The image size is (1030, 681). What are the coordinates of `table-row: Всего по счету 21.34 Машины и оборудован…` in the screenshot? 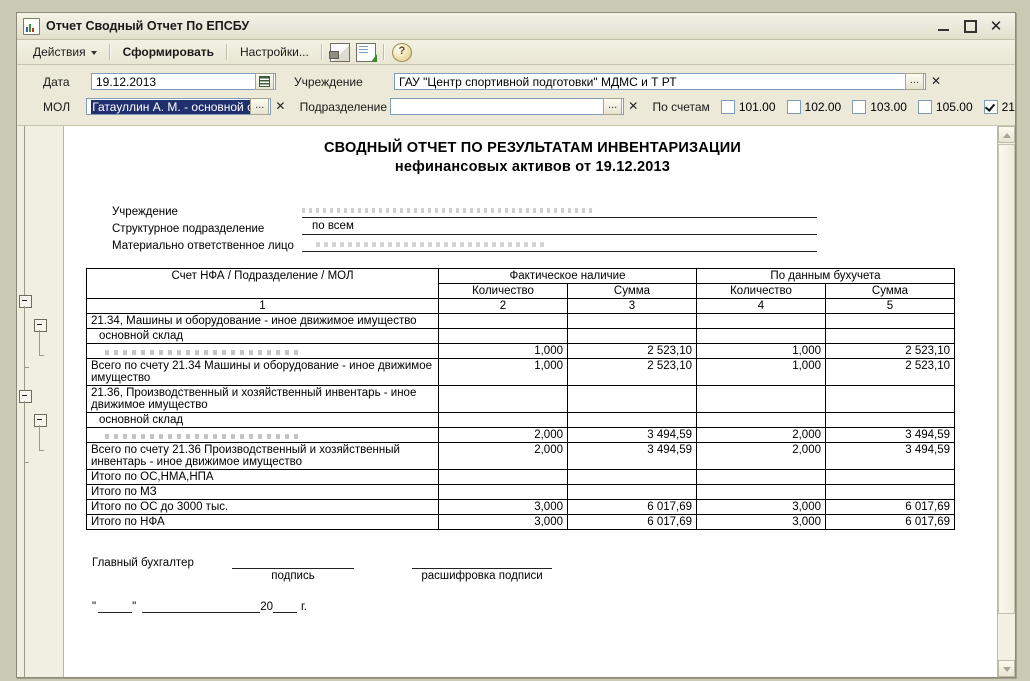 It's located at (520, 372).